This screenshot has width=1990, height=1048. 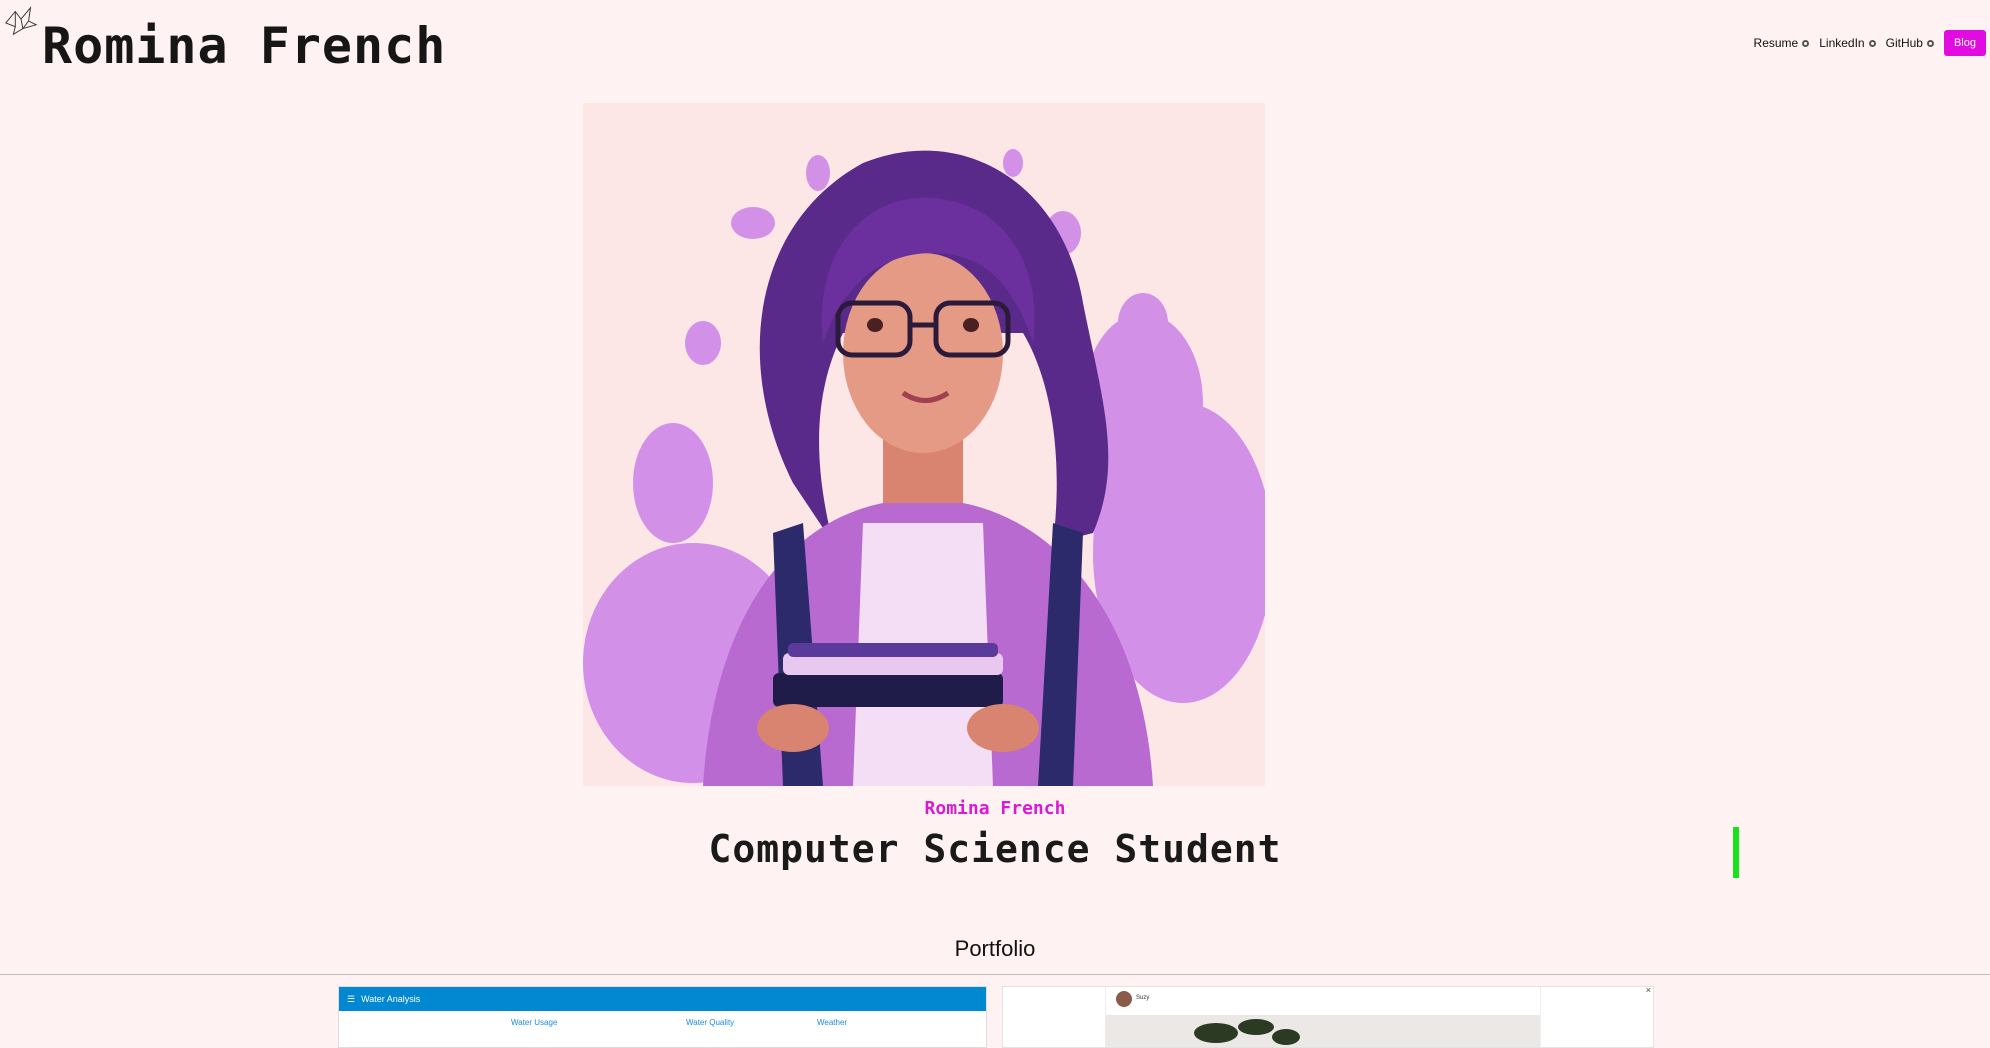 I want to click on avatar, so click(x=1124, y=999).